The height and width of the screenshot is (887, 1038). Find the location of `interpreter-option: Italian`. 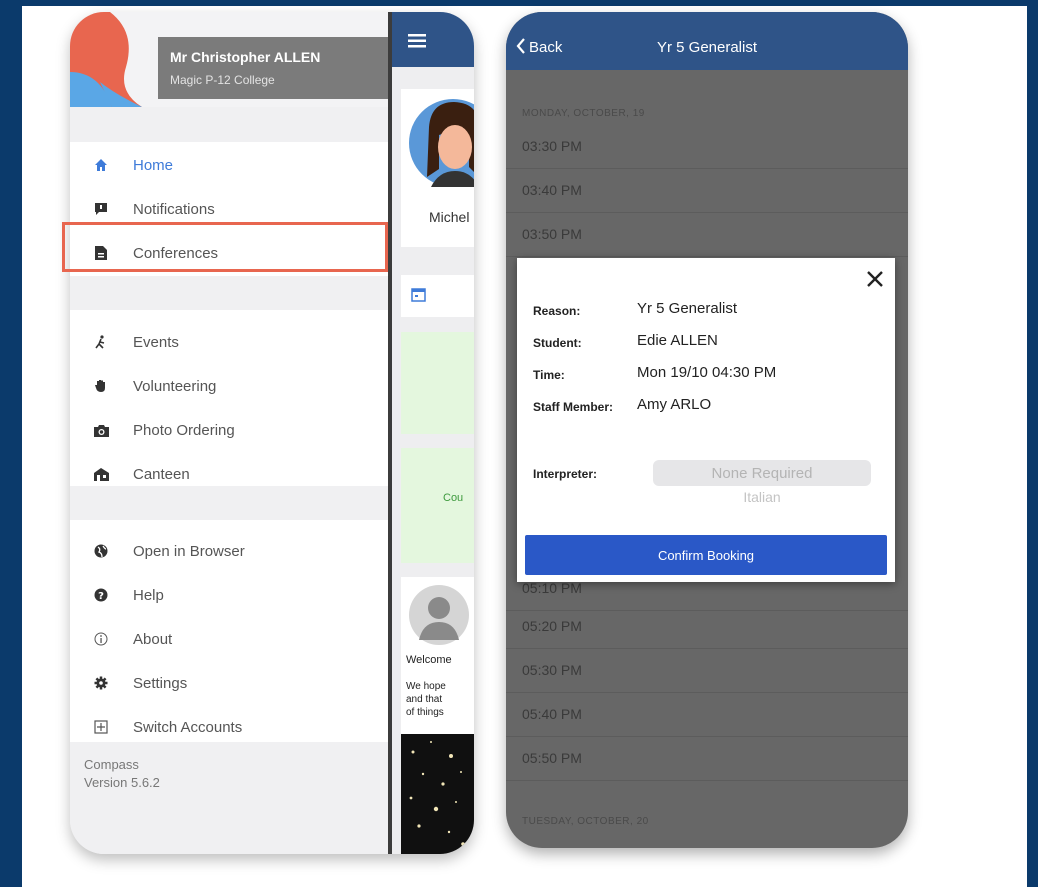

interpreter-option: Italian is located at coordinates (762, 497).